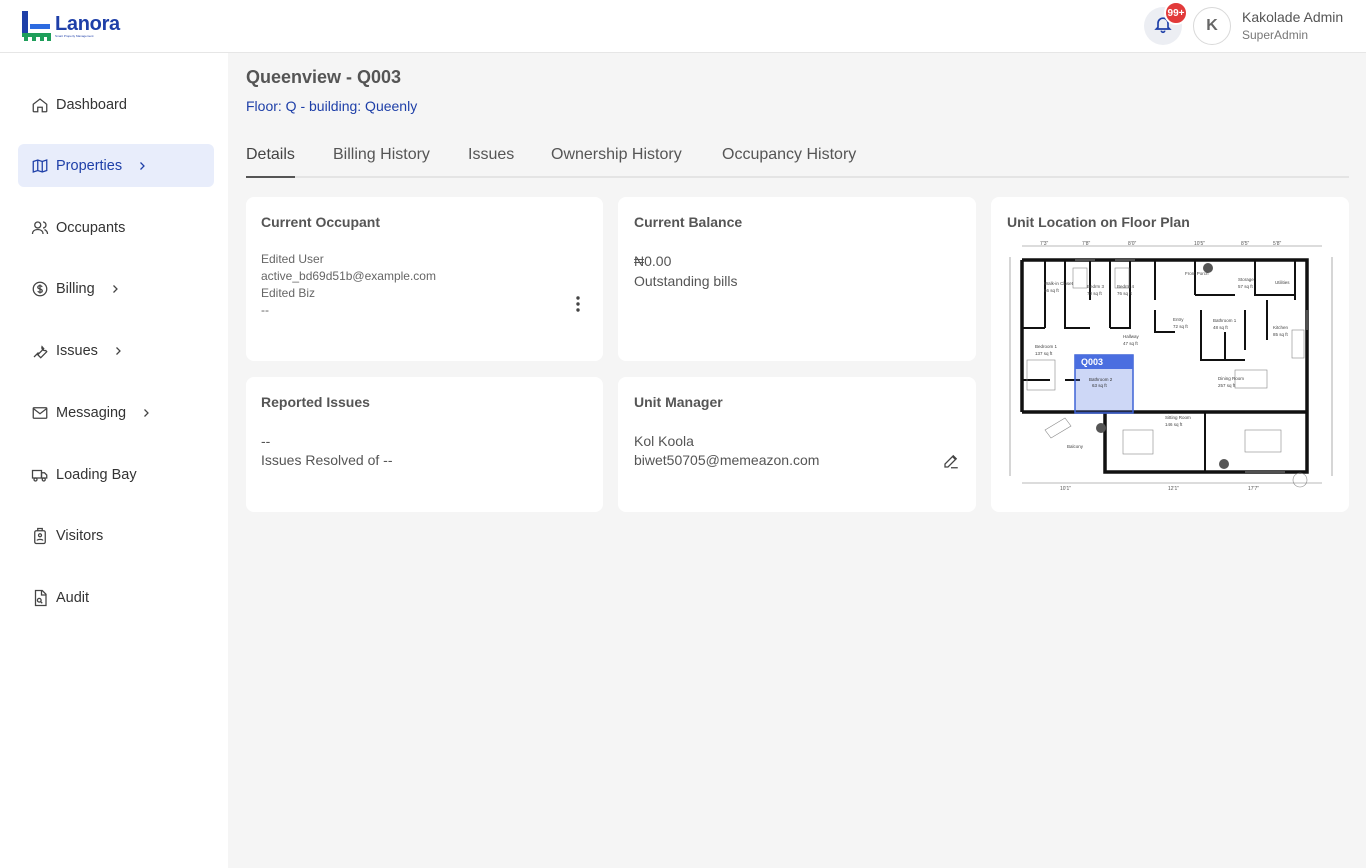 The image size is (1366, 868). Describe the element at coordinates (266, 441) in the screenshot. I see `issues-count: --` at that location.